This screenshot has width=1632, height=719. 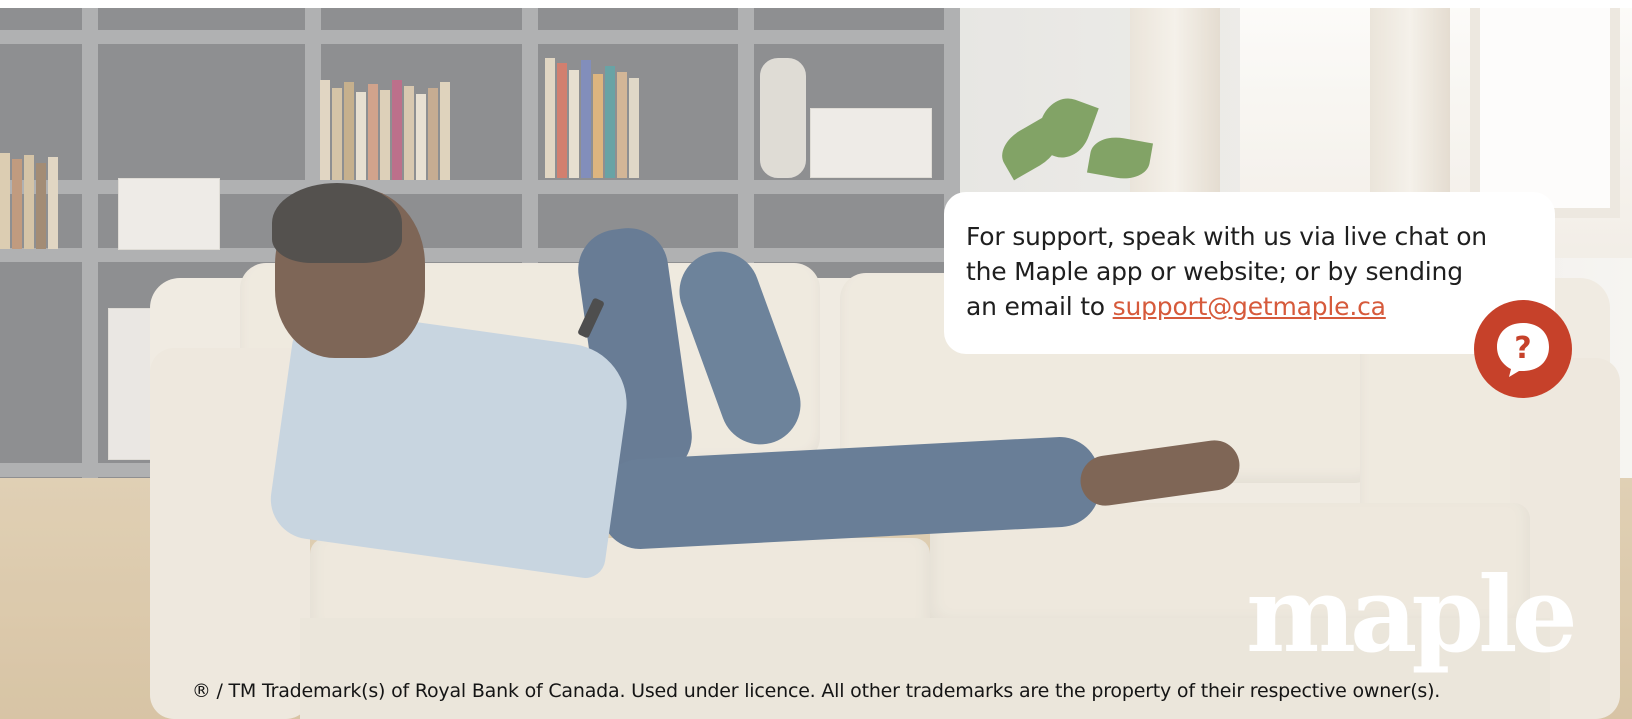 I want to click on support-line-2: the Maple app or website; or by sending, so click(x=1214, y=271).